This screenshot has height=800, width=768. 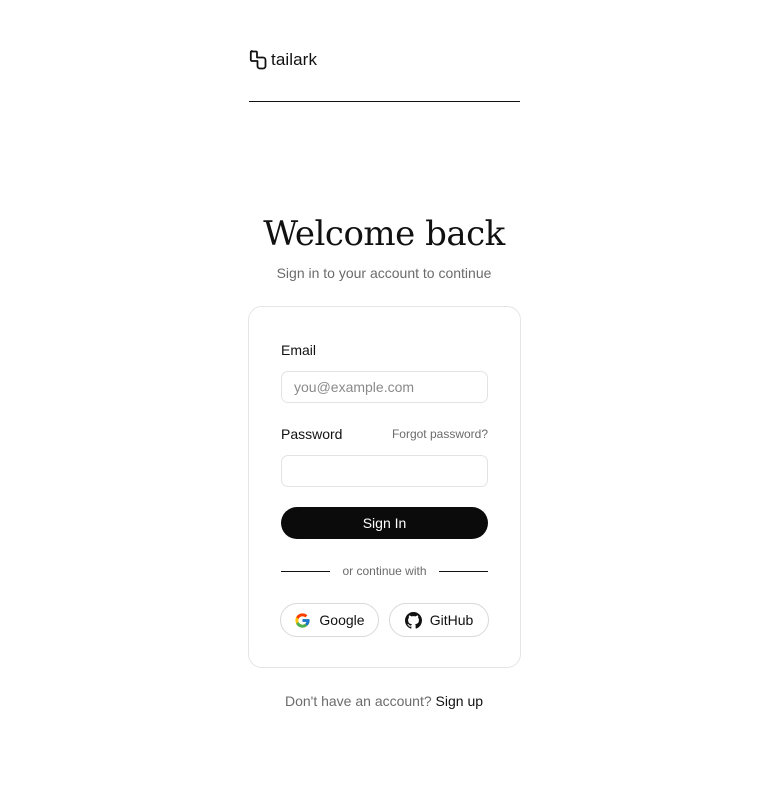 I want to click on divider: or continue with, so click(x=384, y=572).